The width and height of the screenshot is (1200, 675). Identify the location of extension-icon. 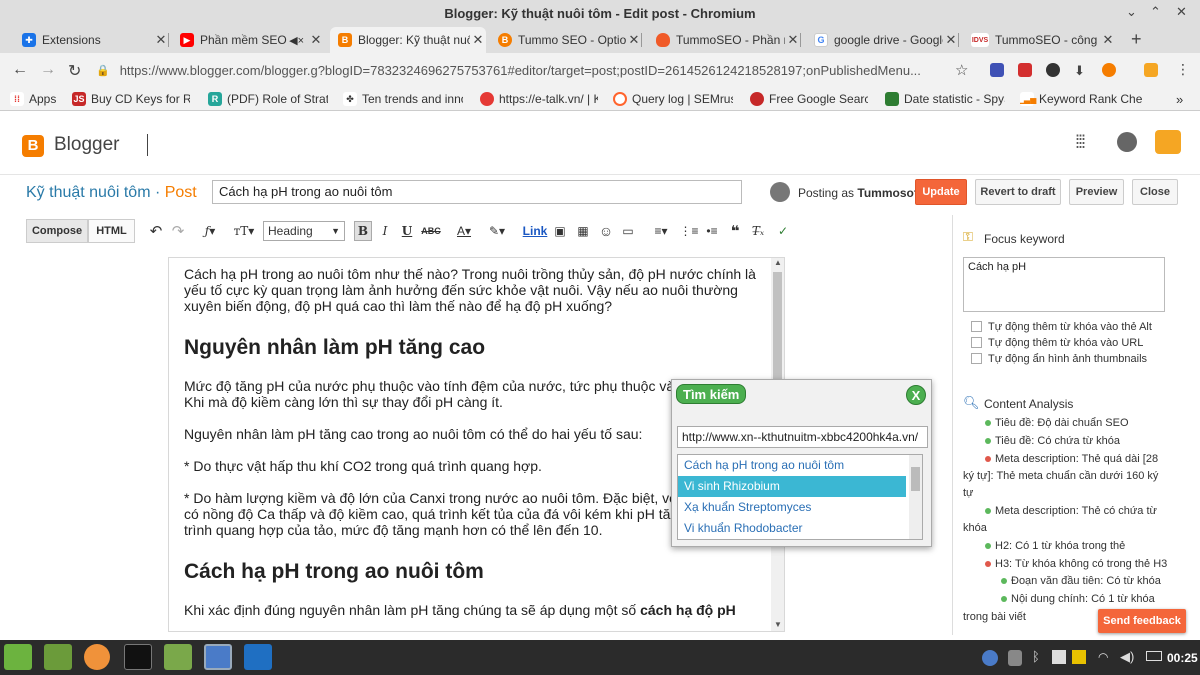
(997, 70).